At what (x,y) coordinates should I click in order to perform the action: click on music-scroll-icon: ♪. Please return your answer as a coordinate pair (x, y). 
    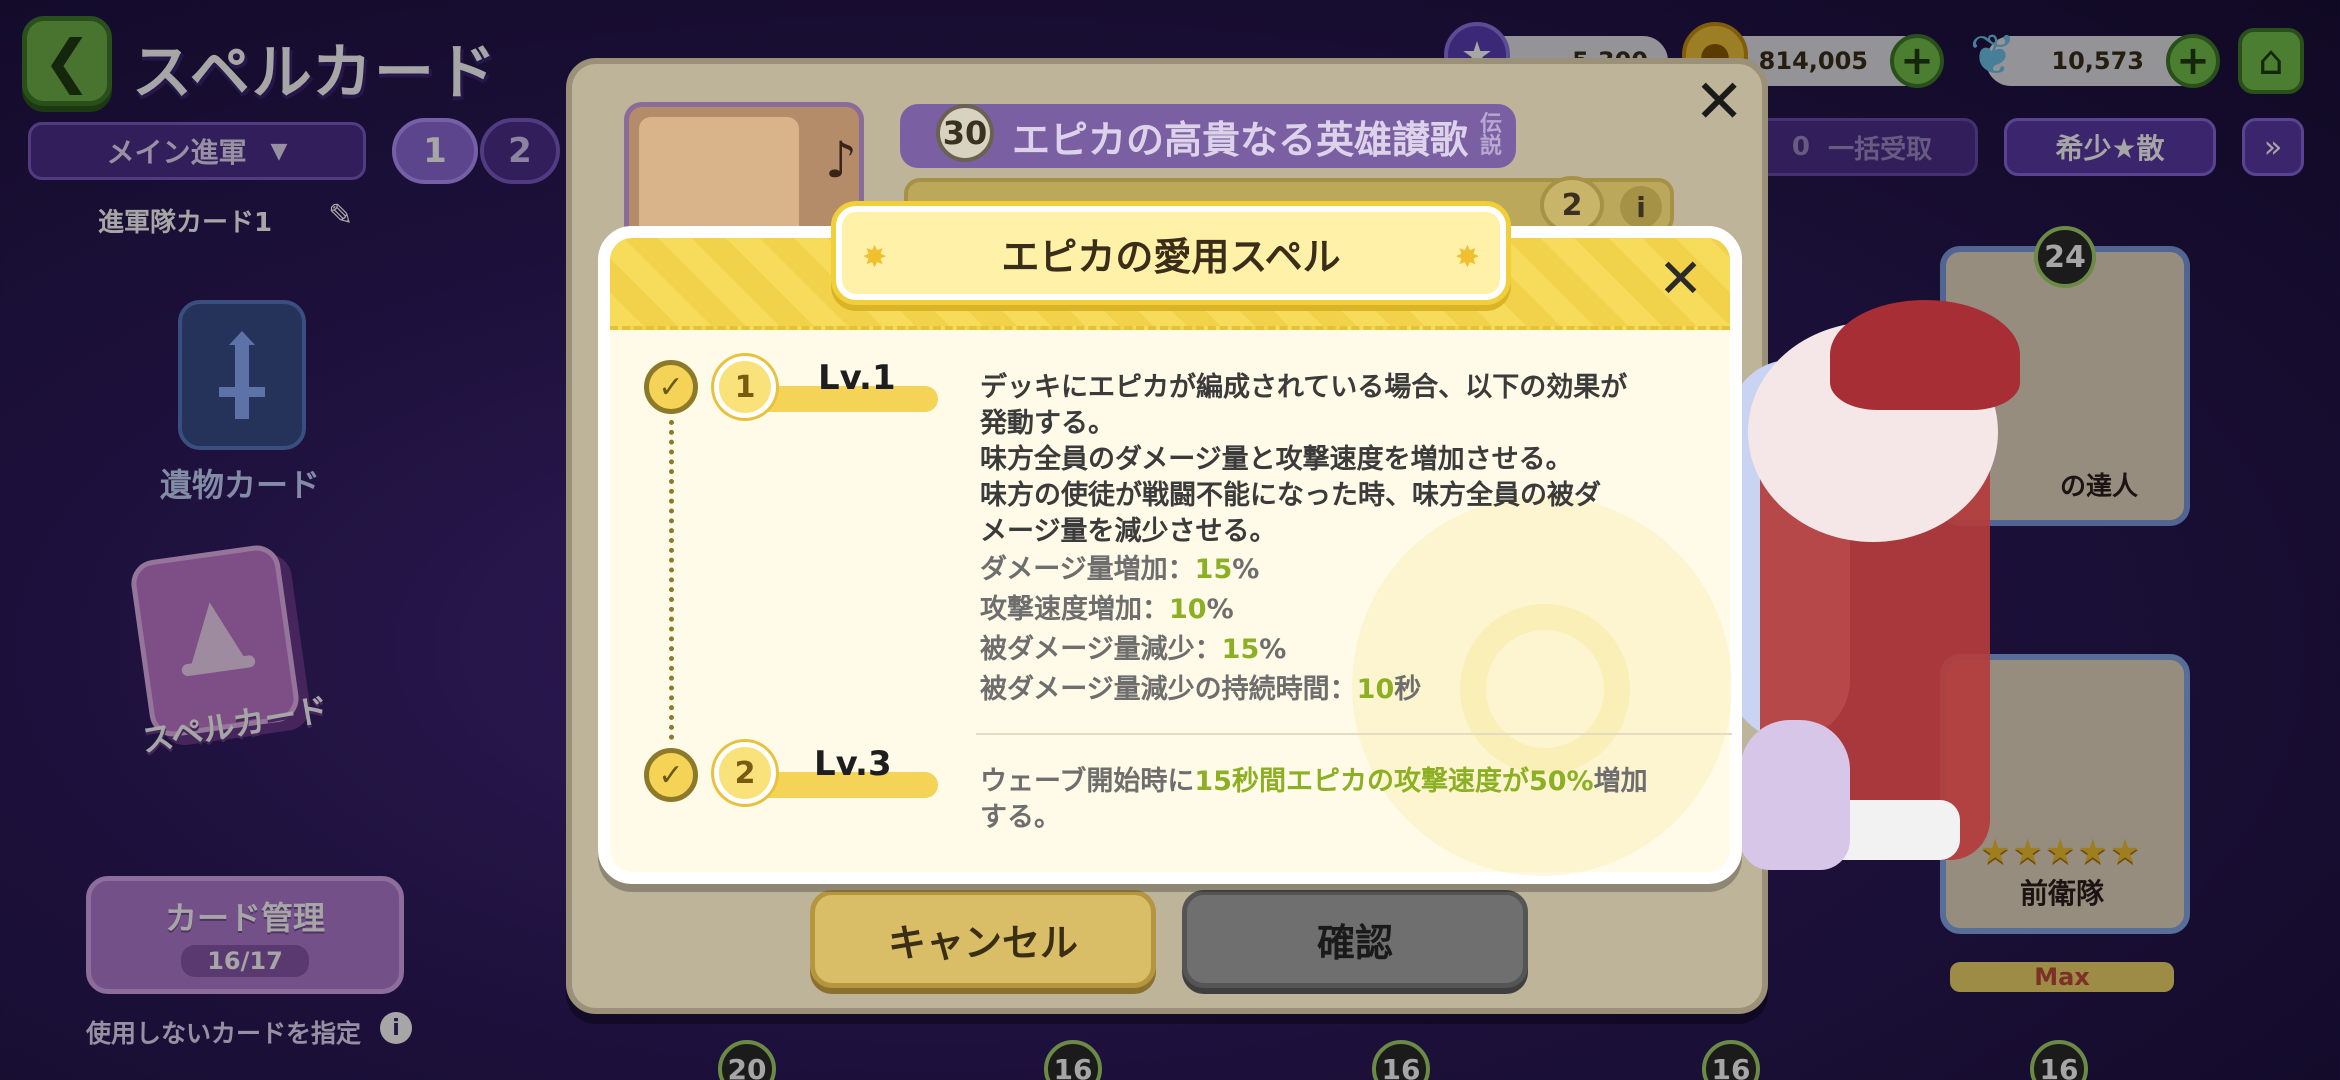
    Looking at the image, I should click on (748, 177).